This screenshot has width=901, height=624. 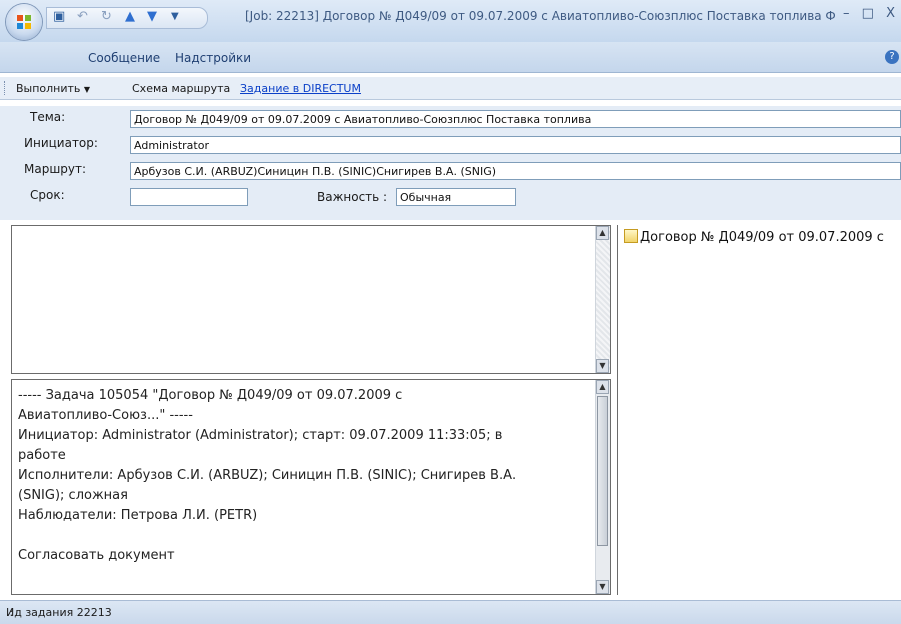 What do you see at coordinates (213, 58) in the screenshot?
I see `tab-addins: Надстройки` at bounding box center [213, 58].